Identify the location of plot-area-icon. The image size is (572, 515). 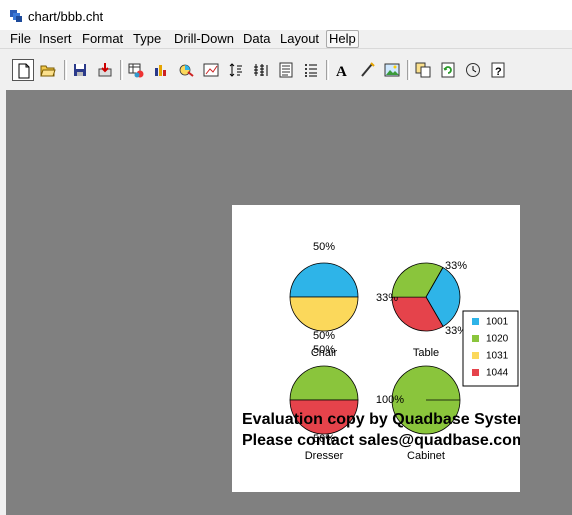
(211, 70).